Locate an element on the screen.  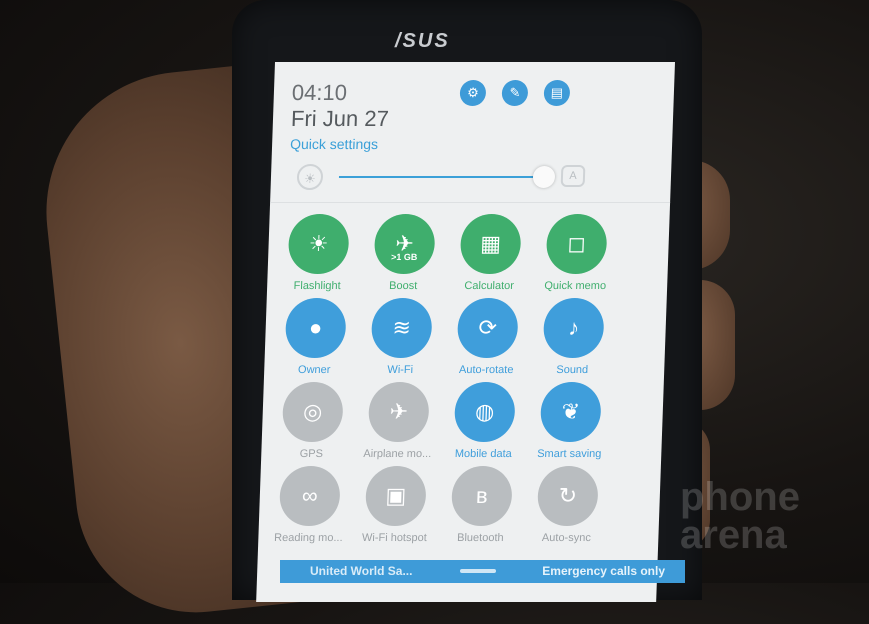
tile-label: Flashlight is located at coordinates (317, 286).